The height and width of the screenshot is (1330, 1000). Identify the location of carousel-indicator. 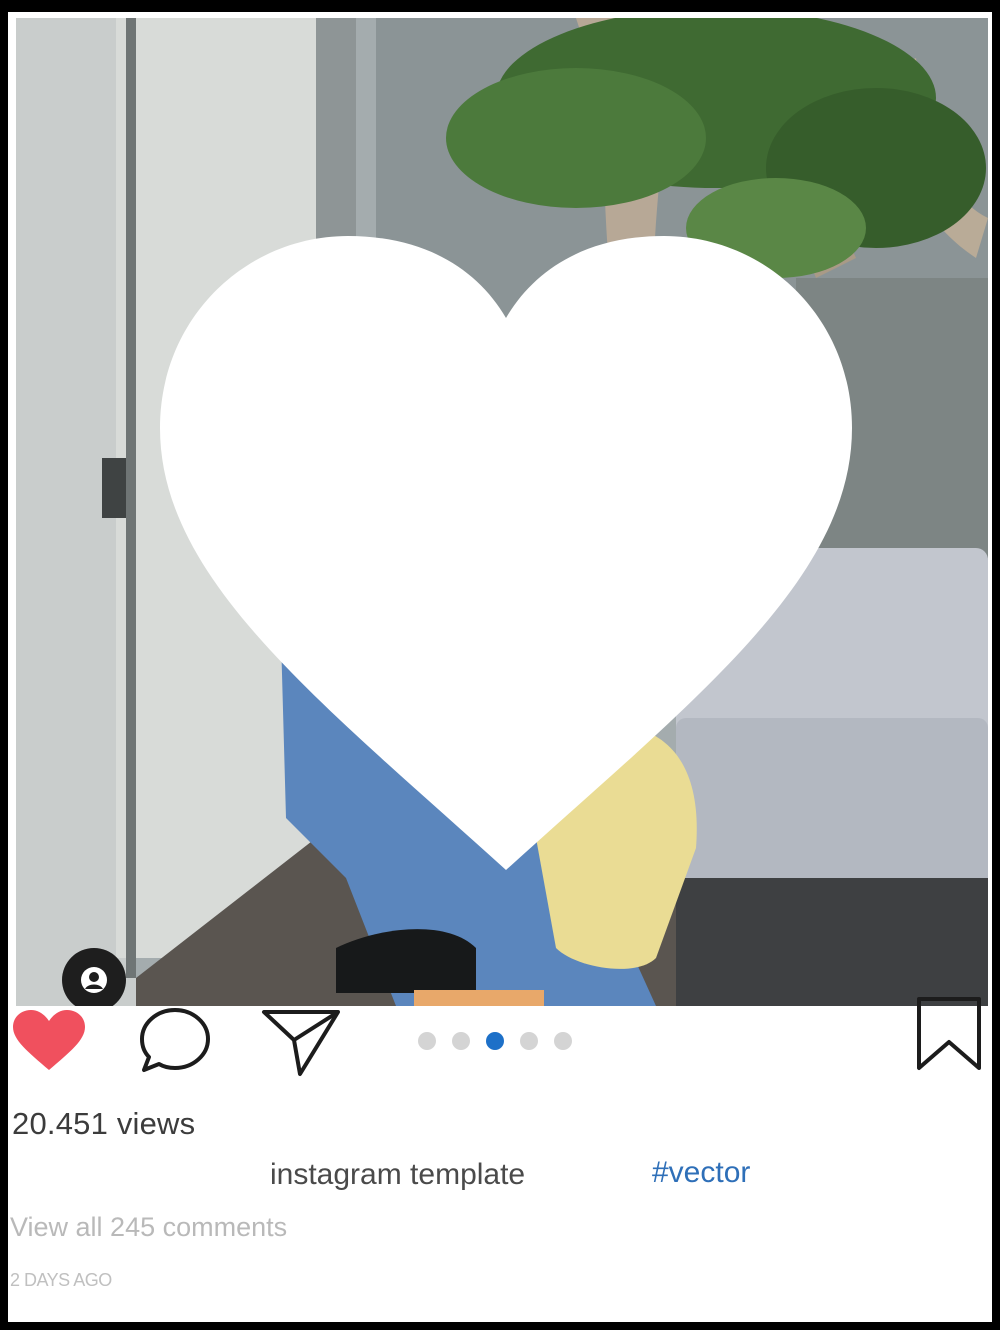
(495, 1041).